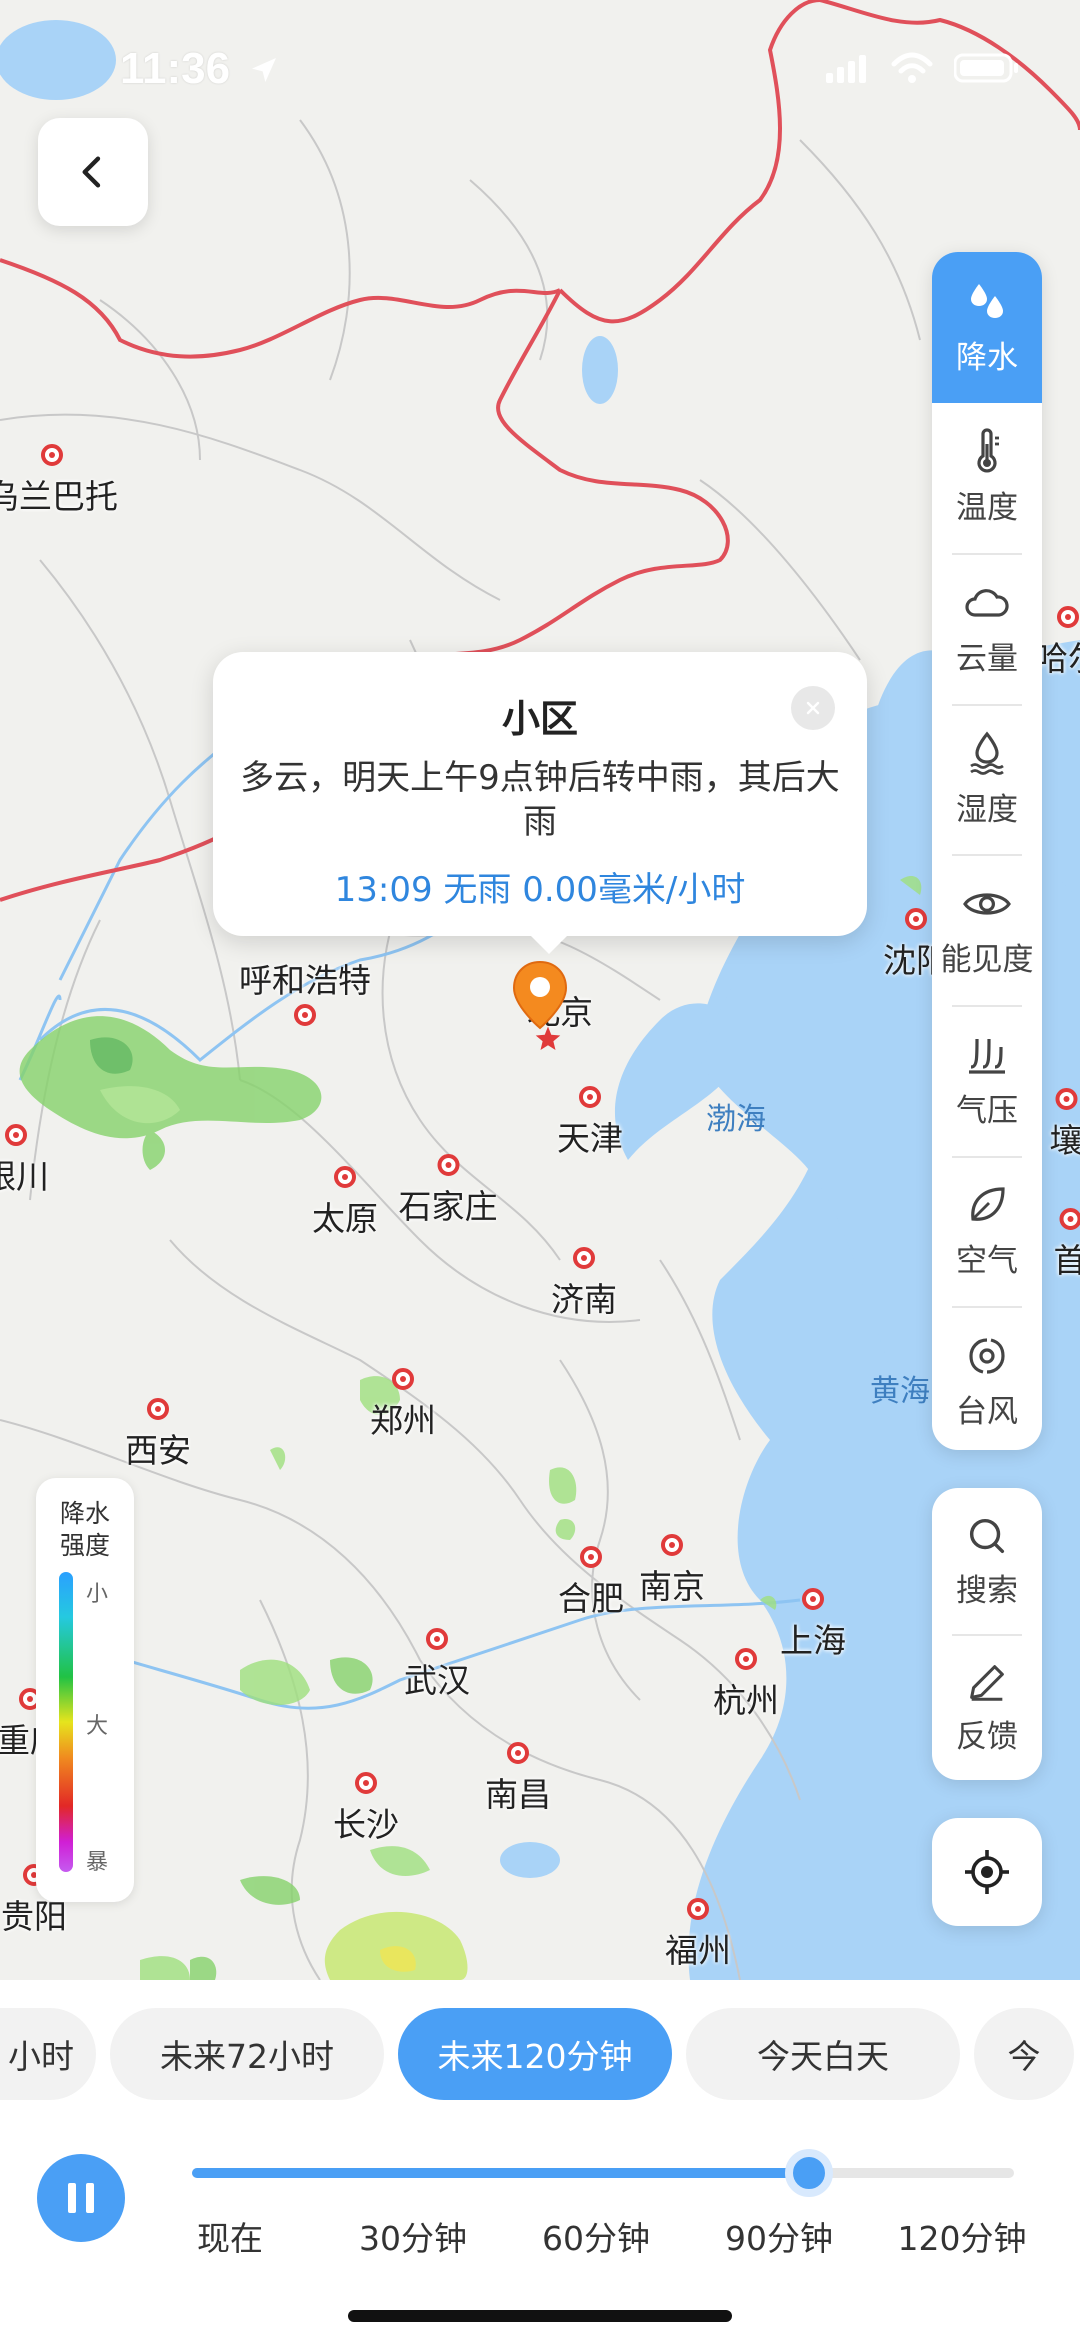 The width and height of the screenshot is (1080, 2341). Describe the element at coordinates (987, 478) in the screenshot. I see `layer-temperature: 温度` at that location.